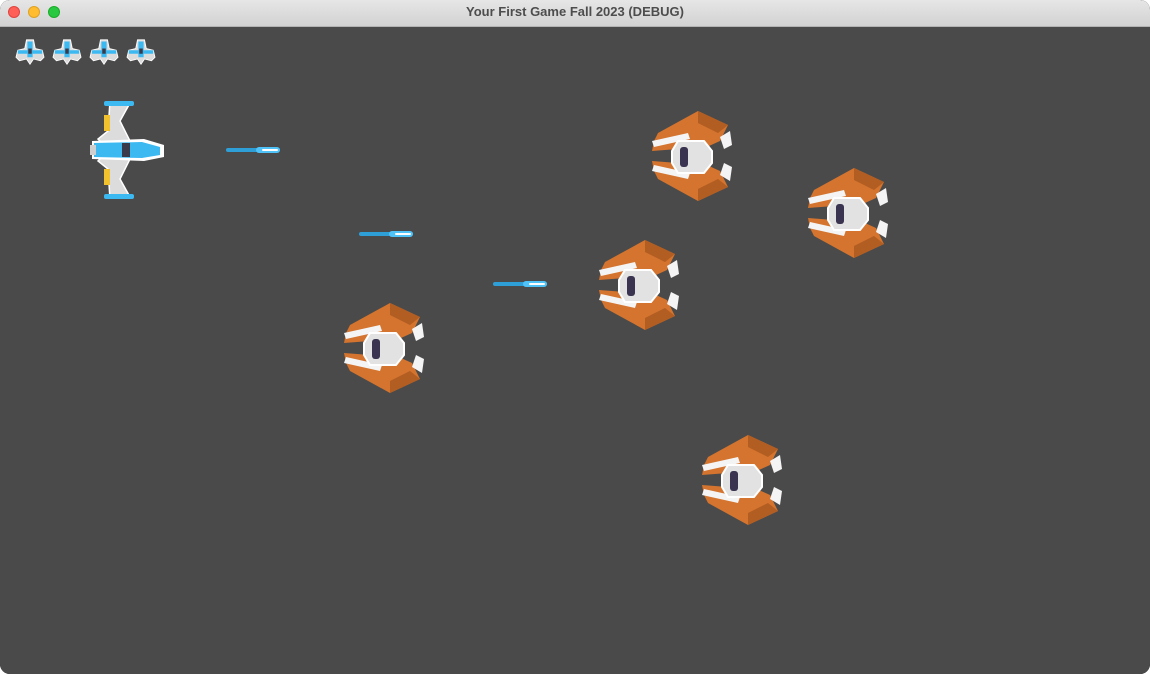 This screenshot has height=674, width=1150. I want to click on lives-indicator, so click(89, 52).